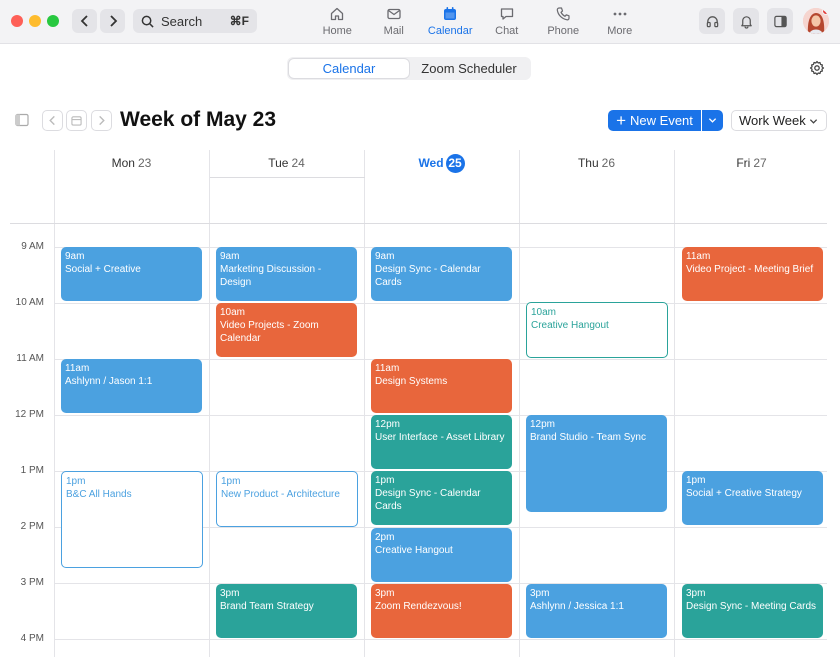 The width and height of the screenshot is (840, 657). I want to click on event-time: 11am, so click(698, 256).